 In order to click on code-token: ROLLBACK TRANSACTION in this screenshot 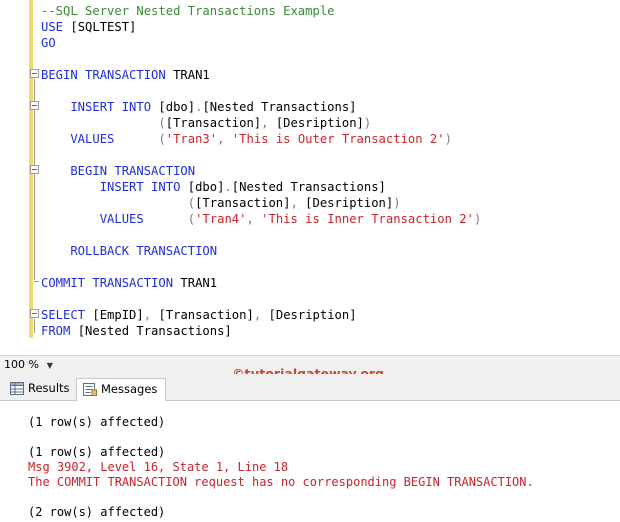, I will do `click(129, 251)`.